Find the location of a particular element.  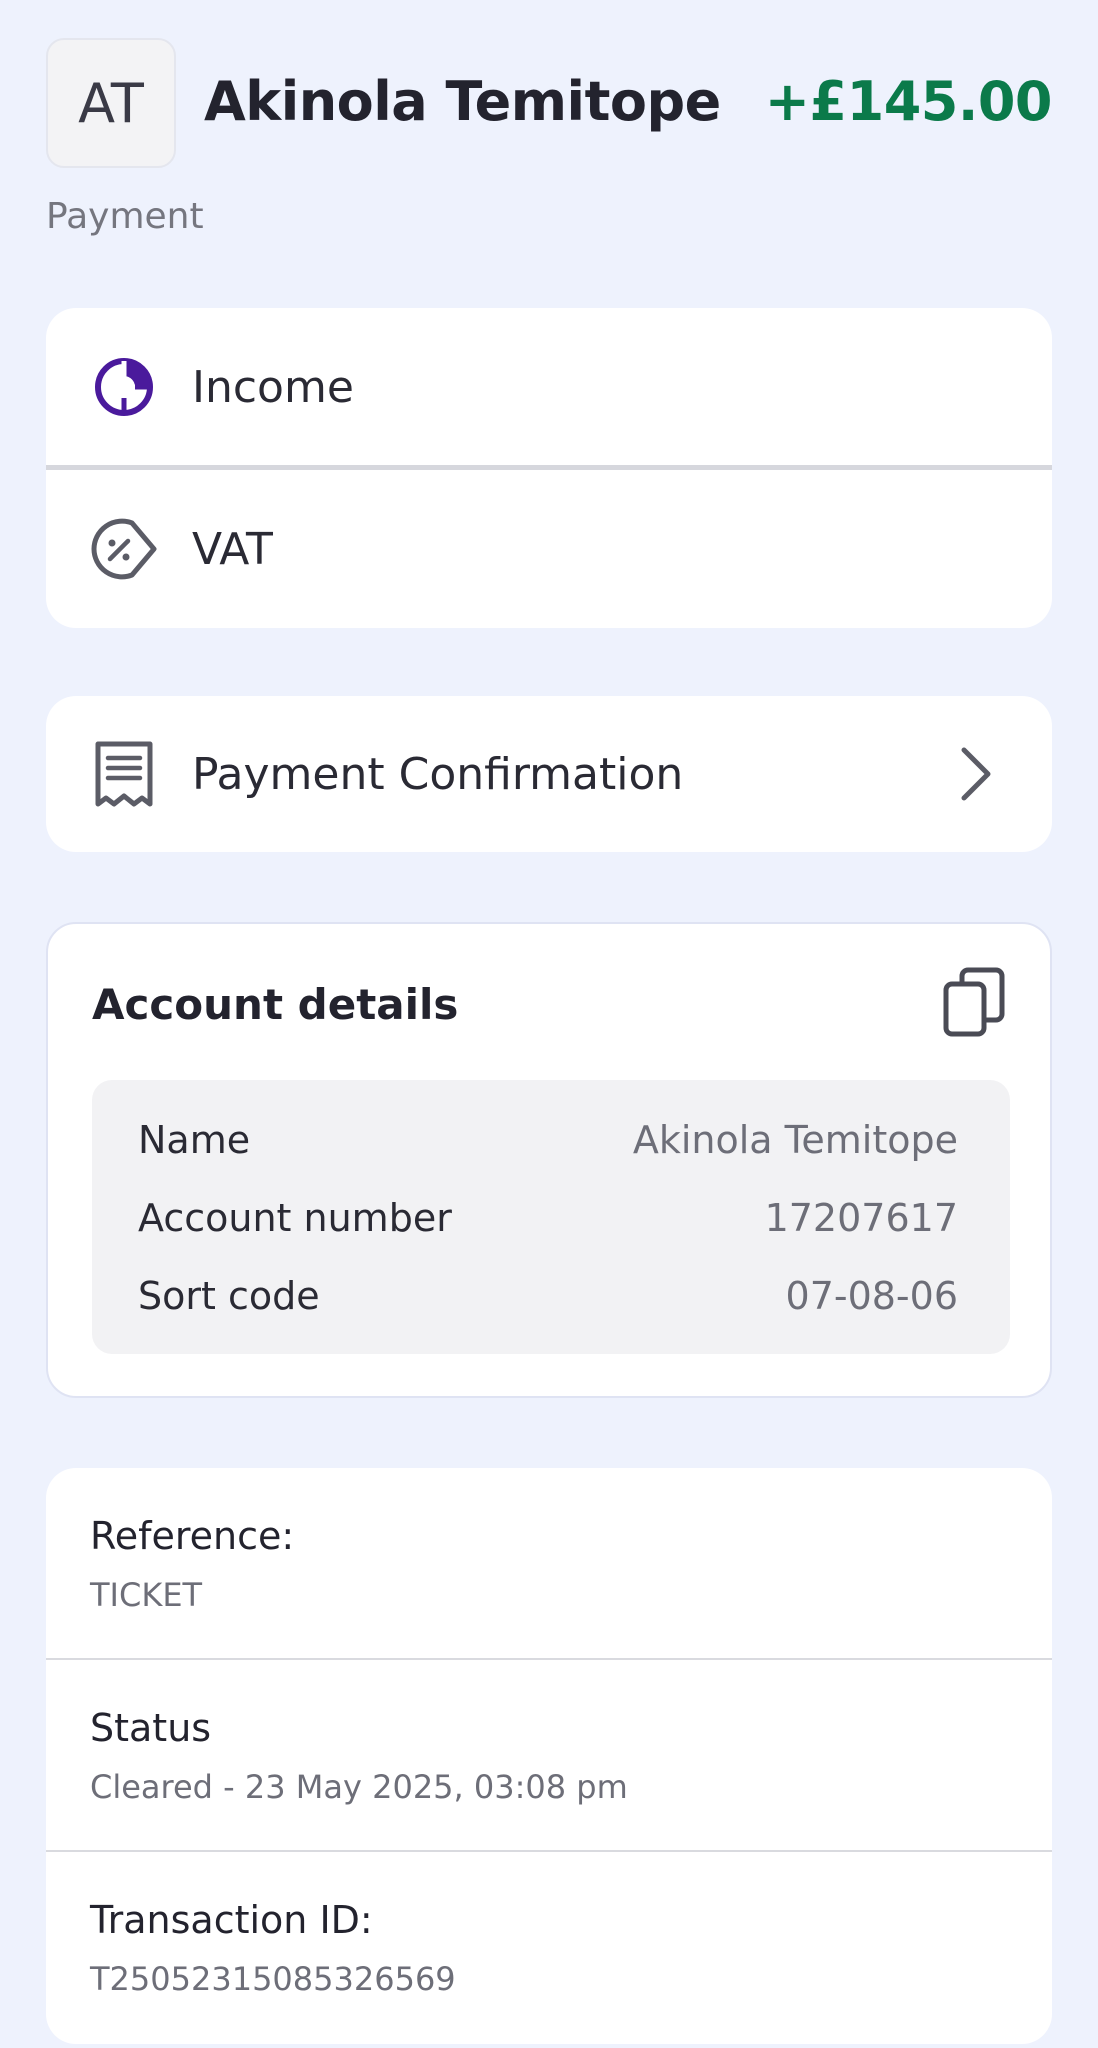

status-value: Cleared - 23 May 2025, 03:08 pm is located at coordinates (359, 1787).